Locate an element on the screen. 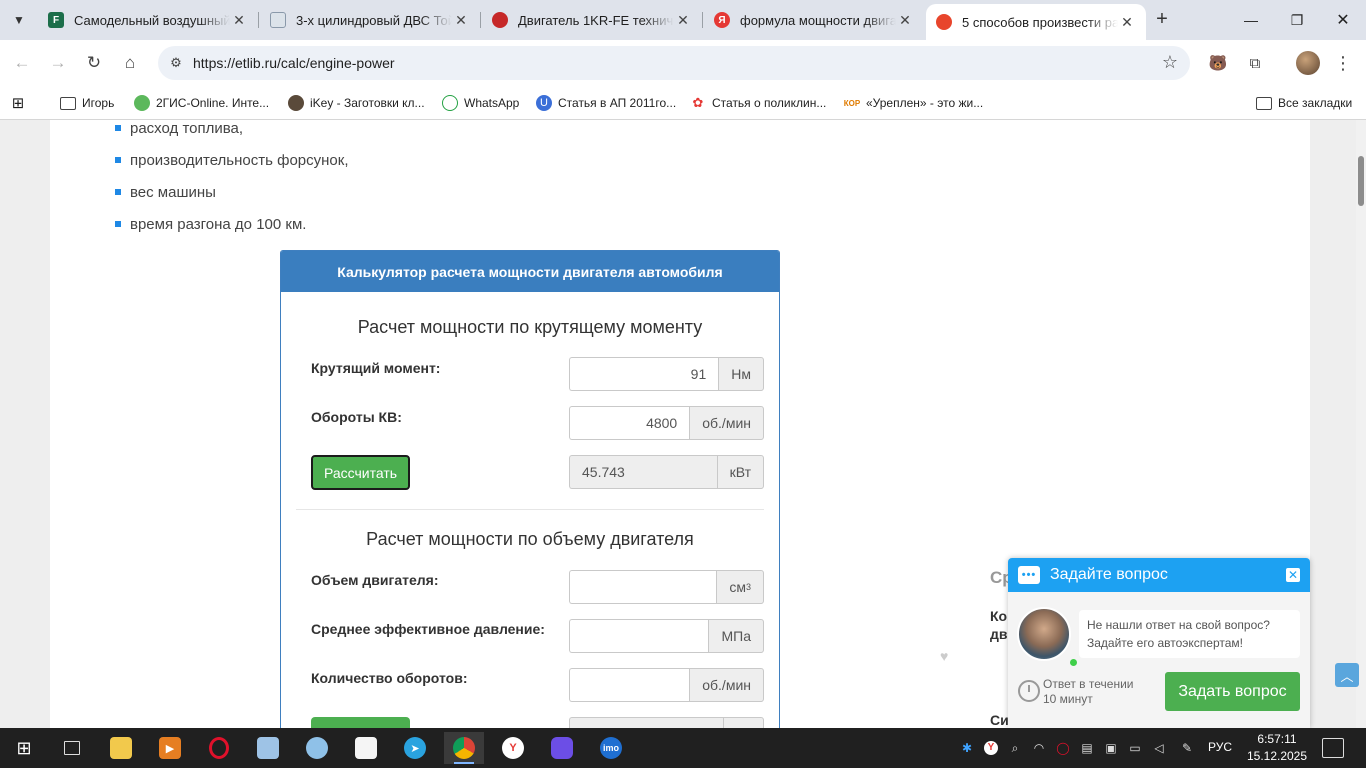  volume-field: см 3 is located at coordinates (666, 587).